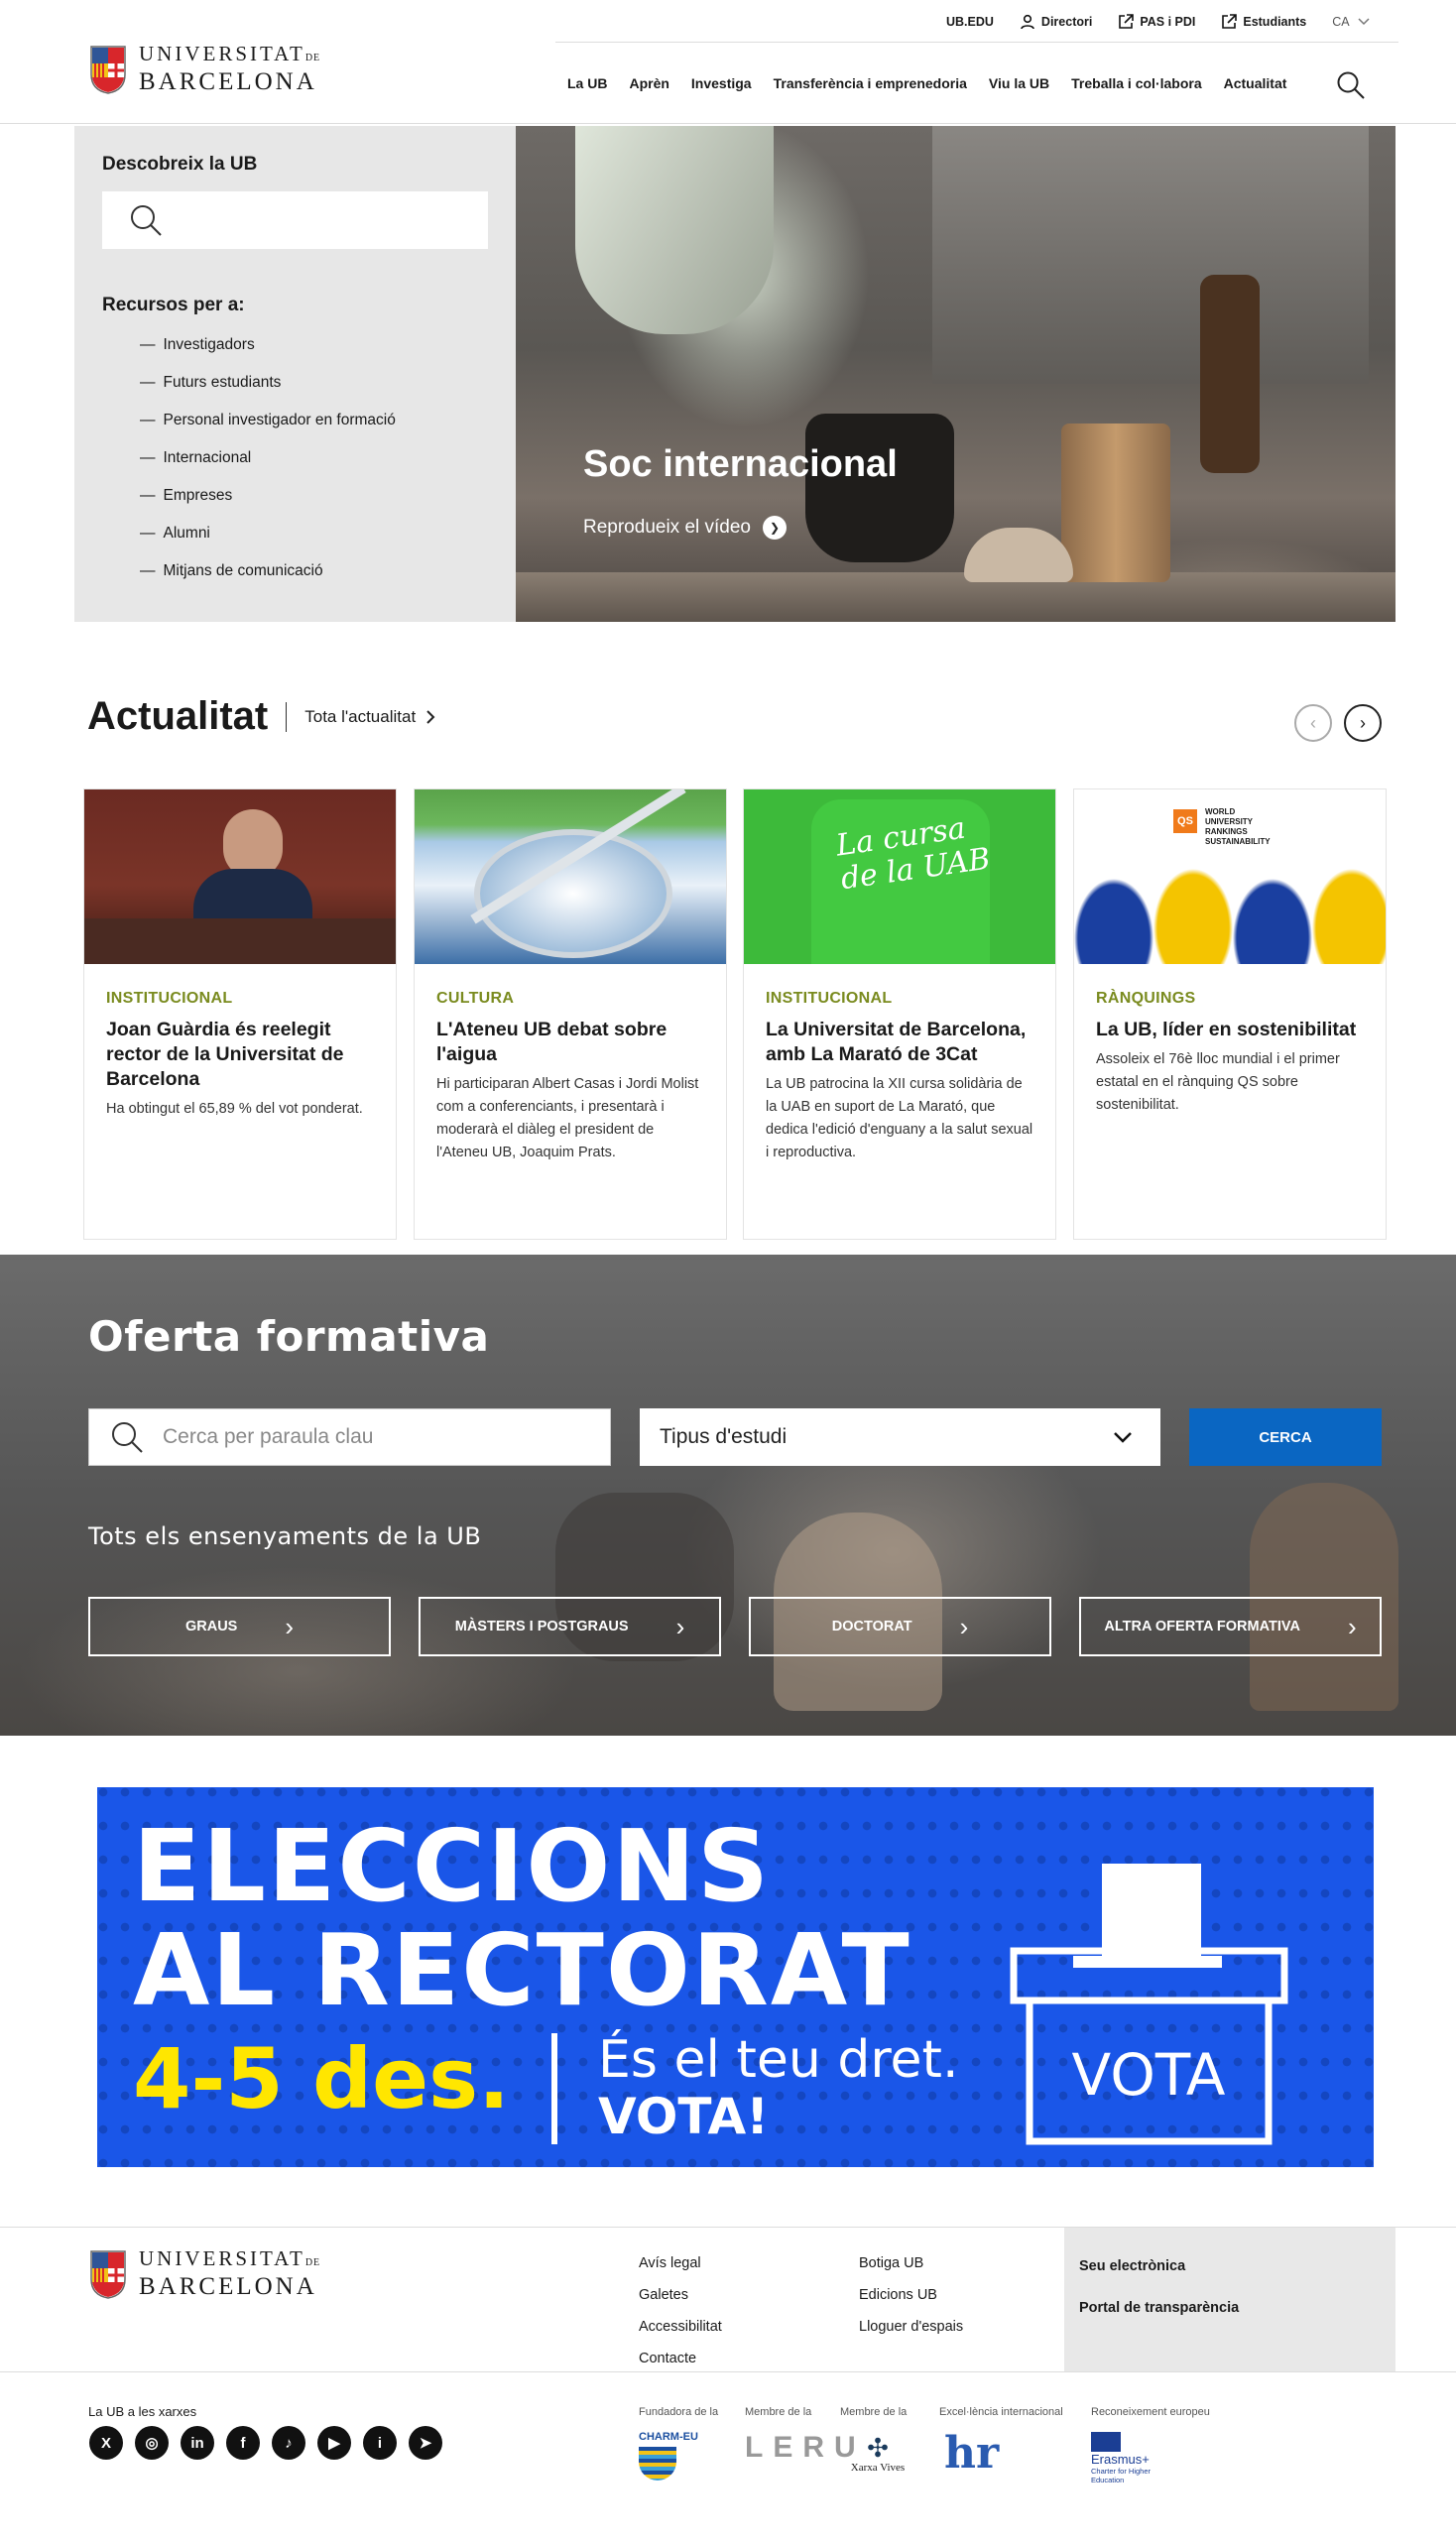 The height and width of the screenshot is (2543, 1456). Describe the element at coordinates (1313, 723) in the screenshot. I see `carousel-prev-button: ‹` at that location.